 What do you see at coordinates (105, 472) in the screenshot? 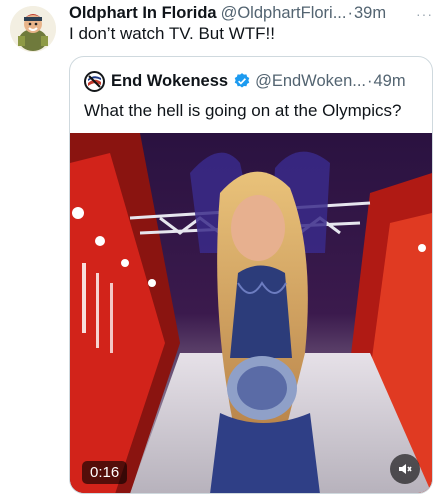
I see `video-duration: 0:16` at bounding box center [105, 472].